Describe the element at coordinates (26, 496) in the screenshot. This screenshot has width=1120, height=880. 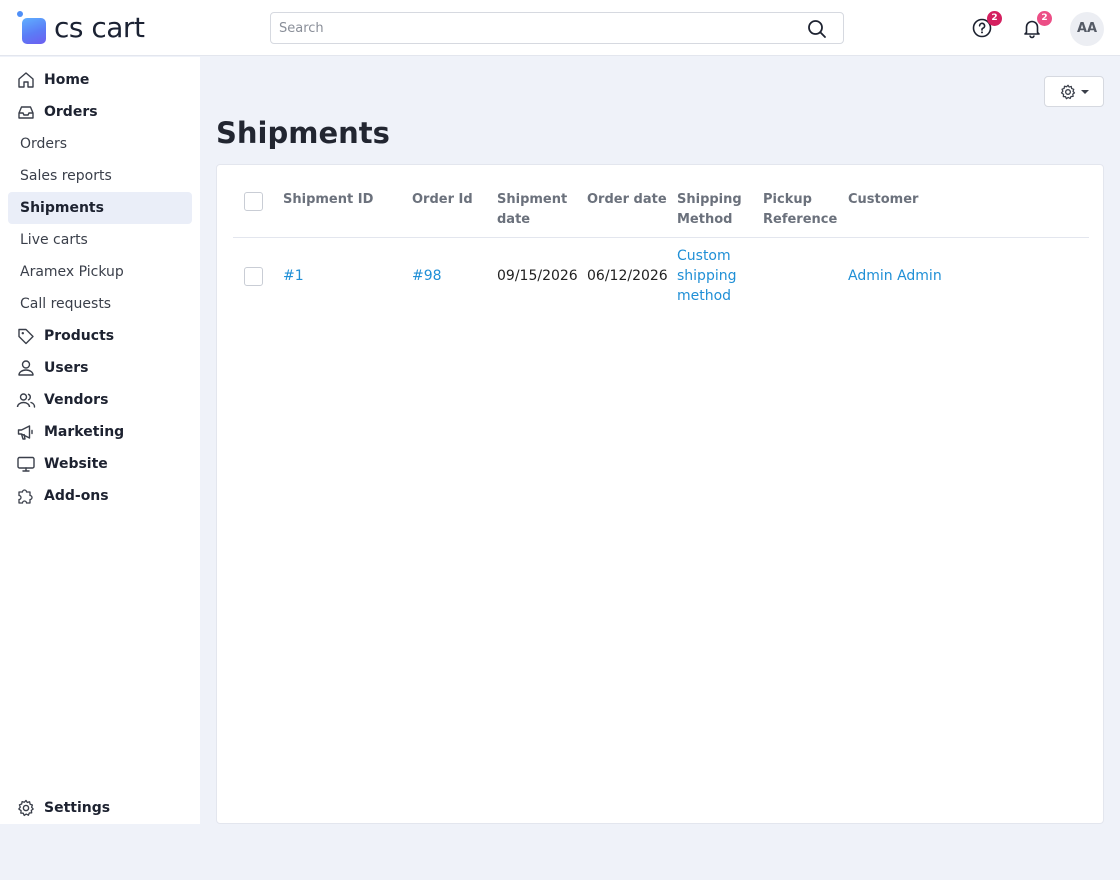
I see `puzzle-icon` at that location.